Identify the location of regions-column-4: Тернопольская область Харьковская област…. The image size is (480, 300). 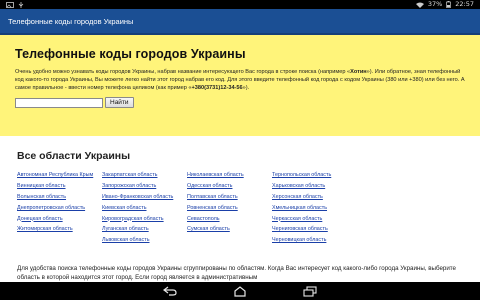
(314, 208).